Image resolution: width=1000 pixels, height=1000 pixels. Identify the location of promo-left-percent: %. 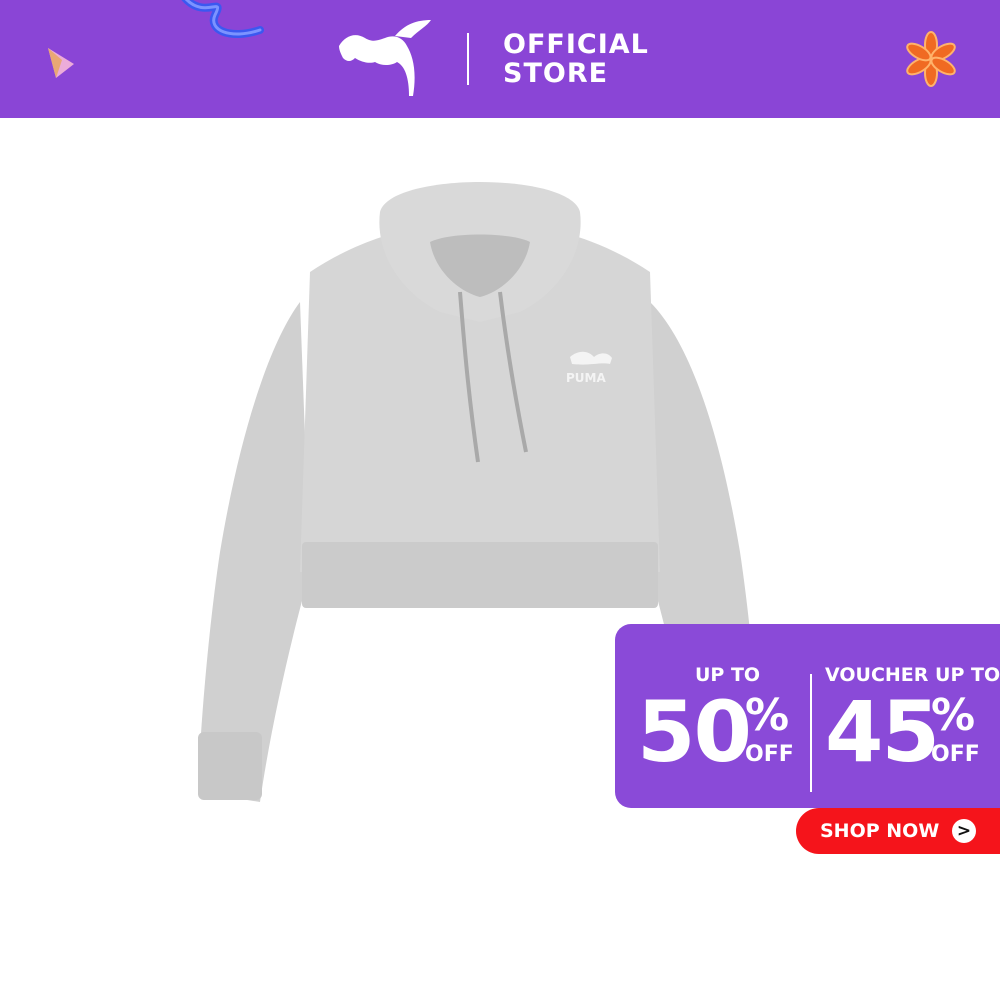
(767, 715).